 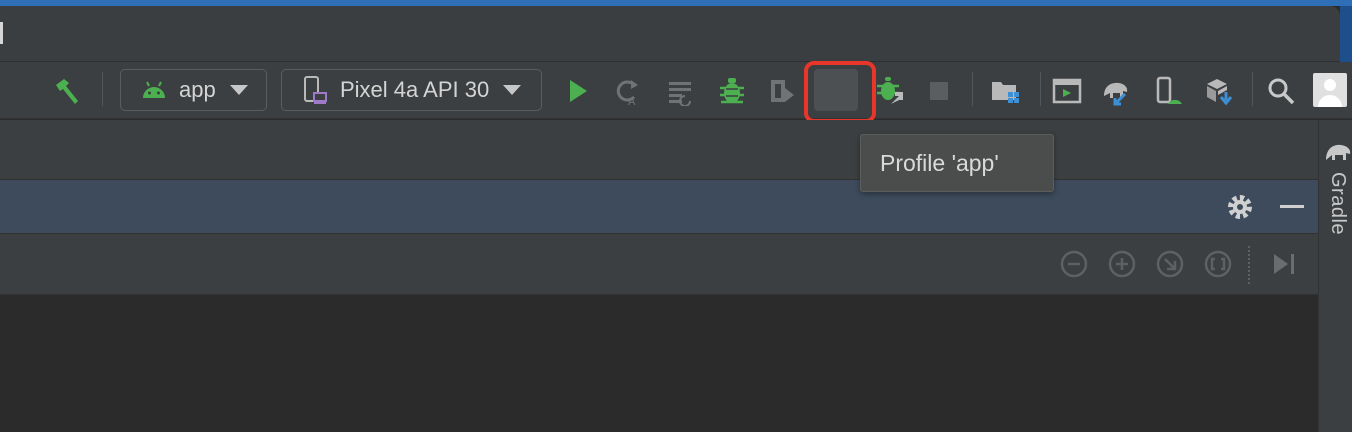 What do you see at coordinates (1, 33) in the screenshot?
I see `window-edge` at bounding box center [1, 33].